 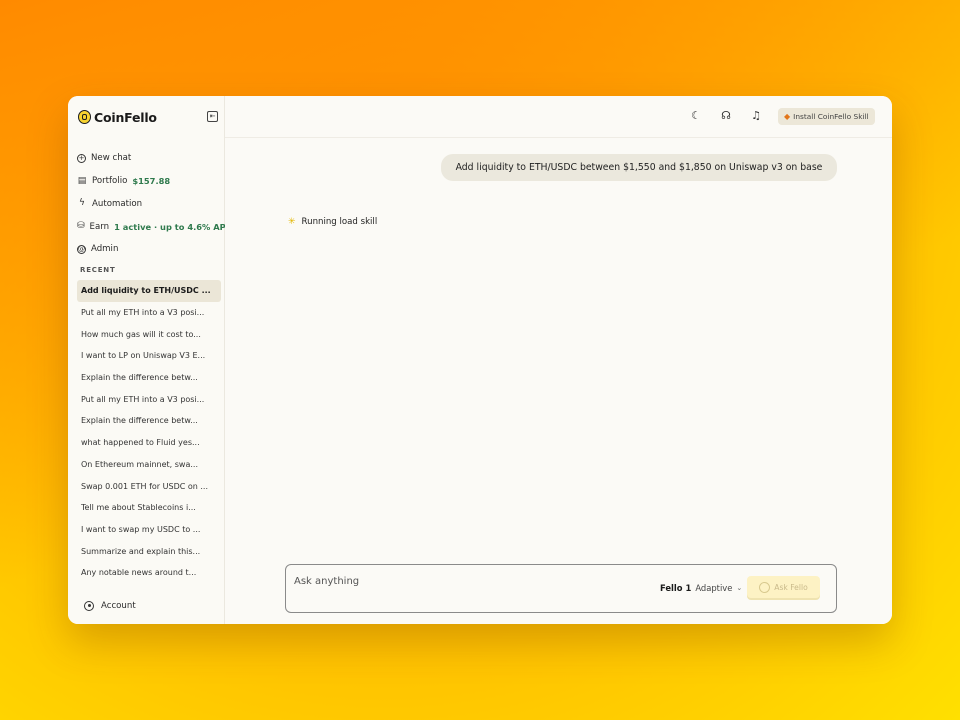 What do you see at coordinates (81, 158) in the screenshot?
I see `plus-icon: +` at bounding box center [81, 158].